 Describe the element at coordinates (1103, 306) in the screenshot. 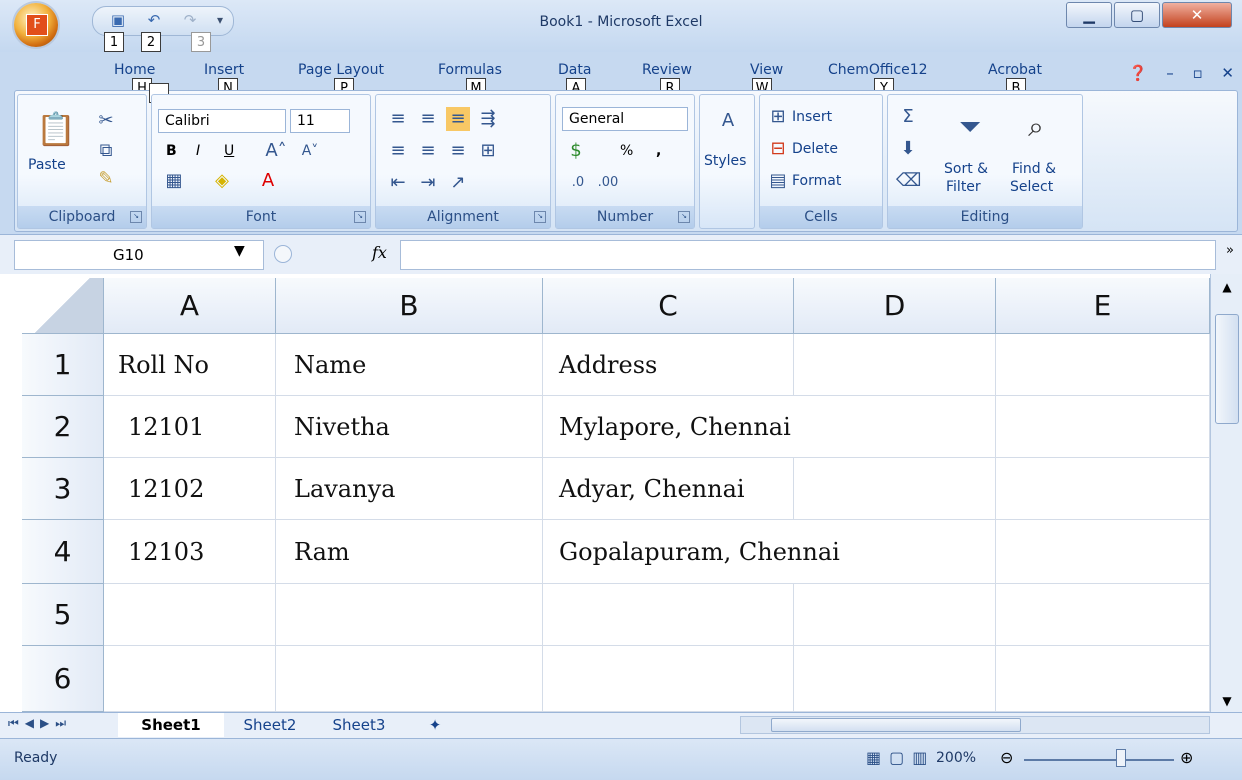

I see `column-header-e: E` at that location.